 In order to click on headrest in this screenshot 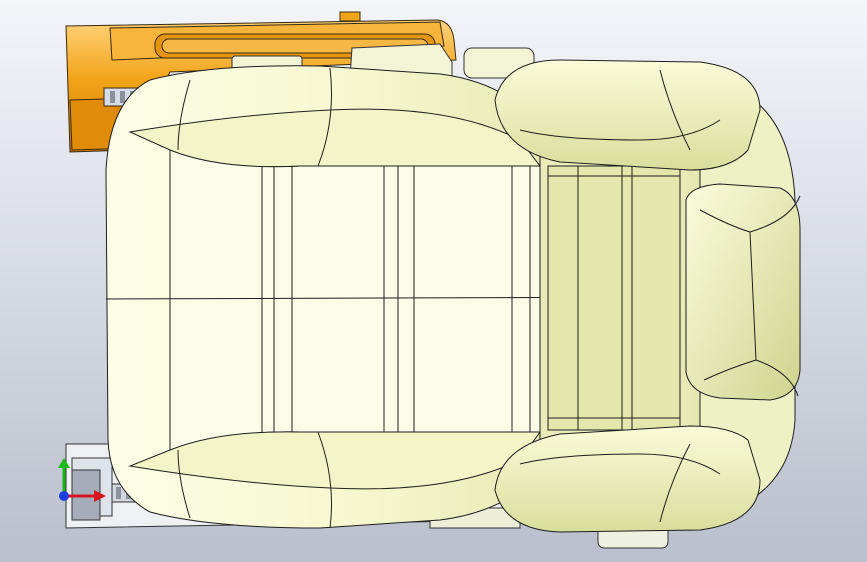, I will do `click(743, 292)`.